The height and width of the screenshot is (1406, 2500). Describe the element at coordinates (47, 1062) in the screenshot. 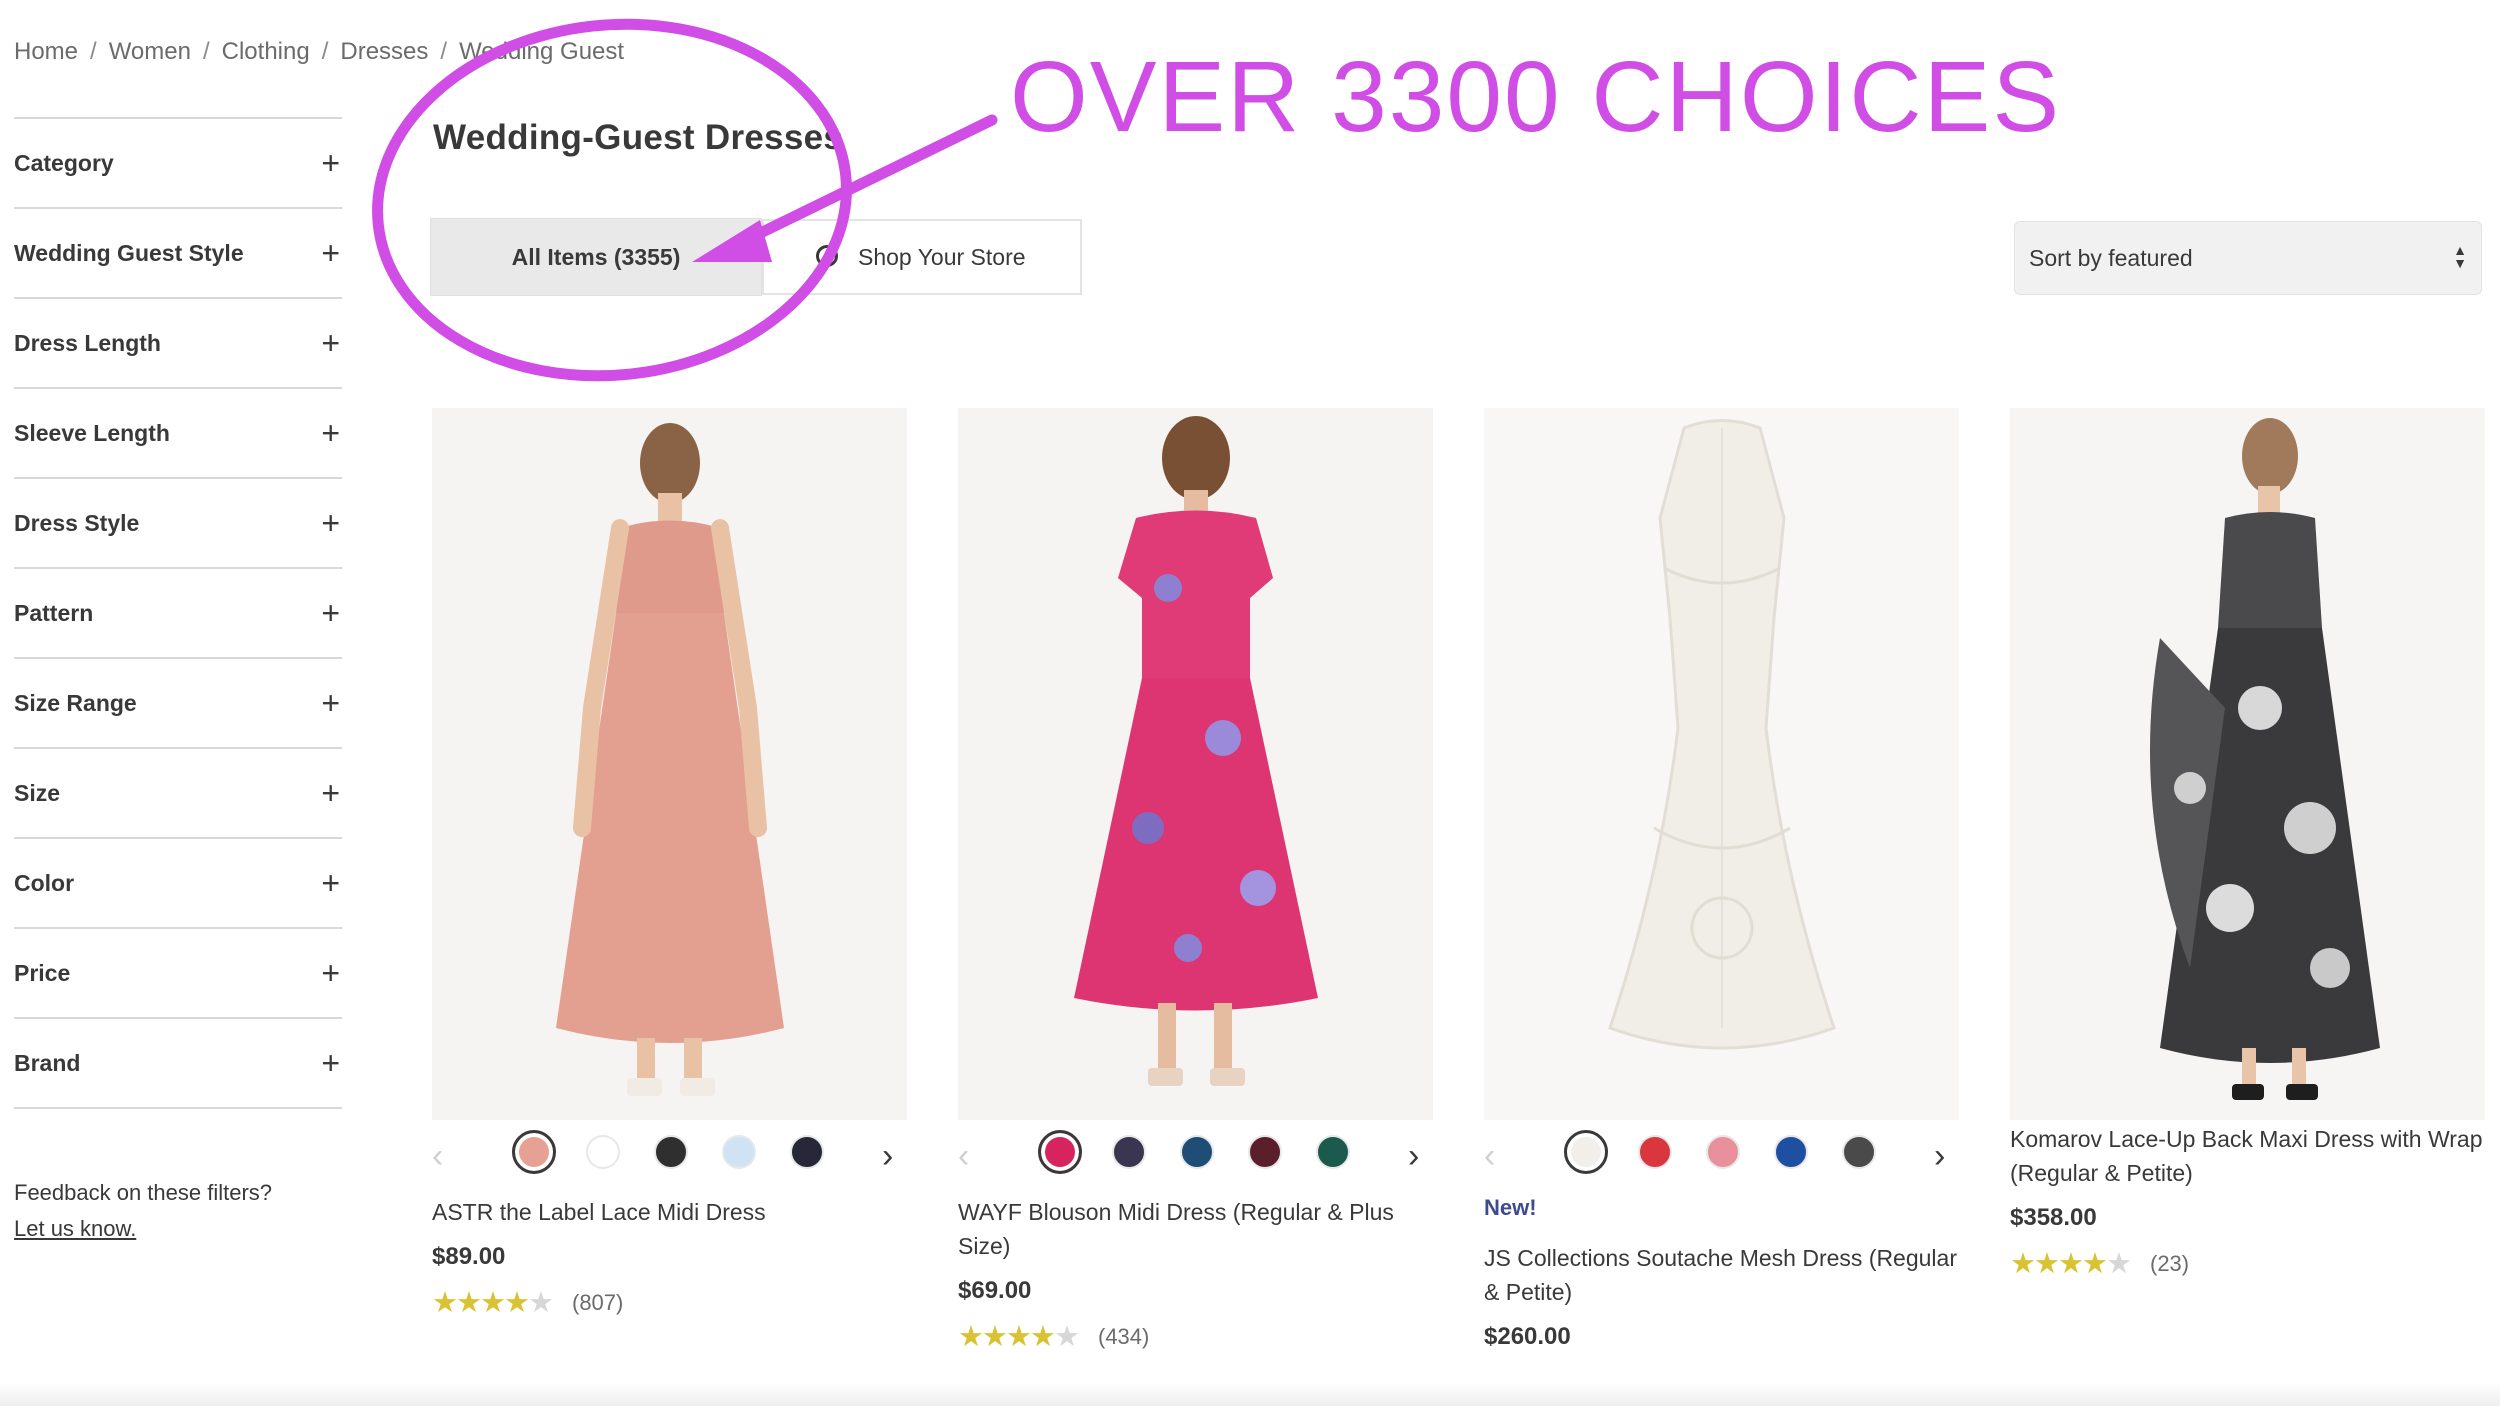

I see `filter-label: Brand` at that location.